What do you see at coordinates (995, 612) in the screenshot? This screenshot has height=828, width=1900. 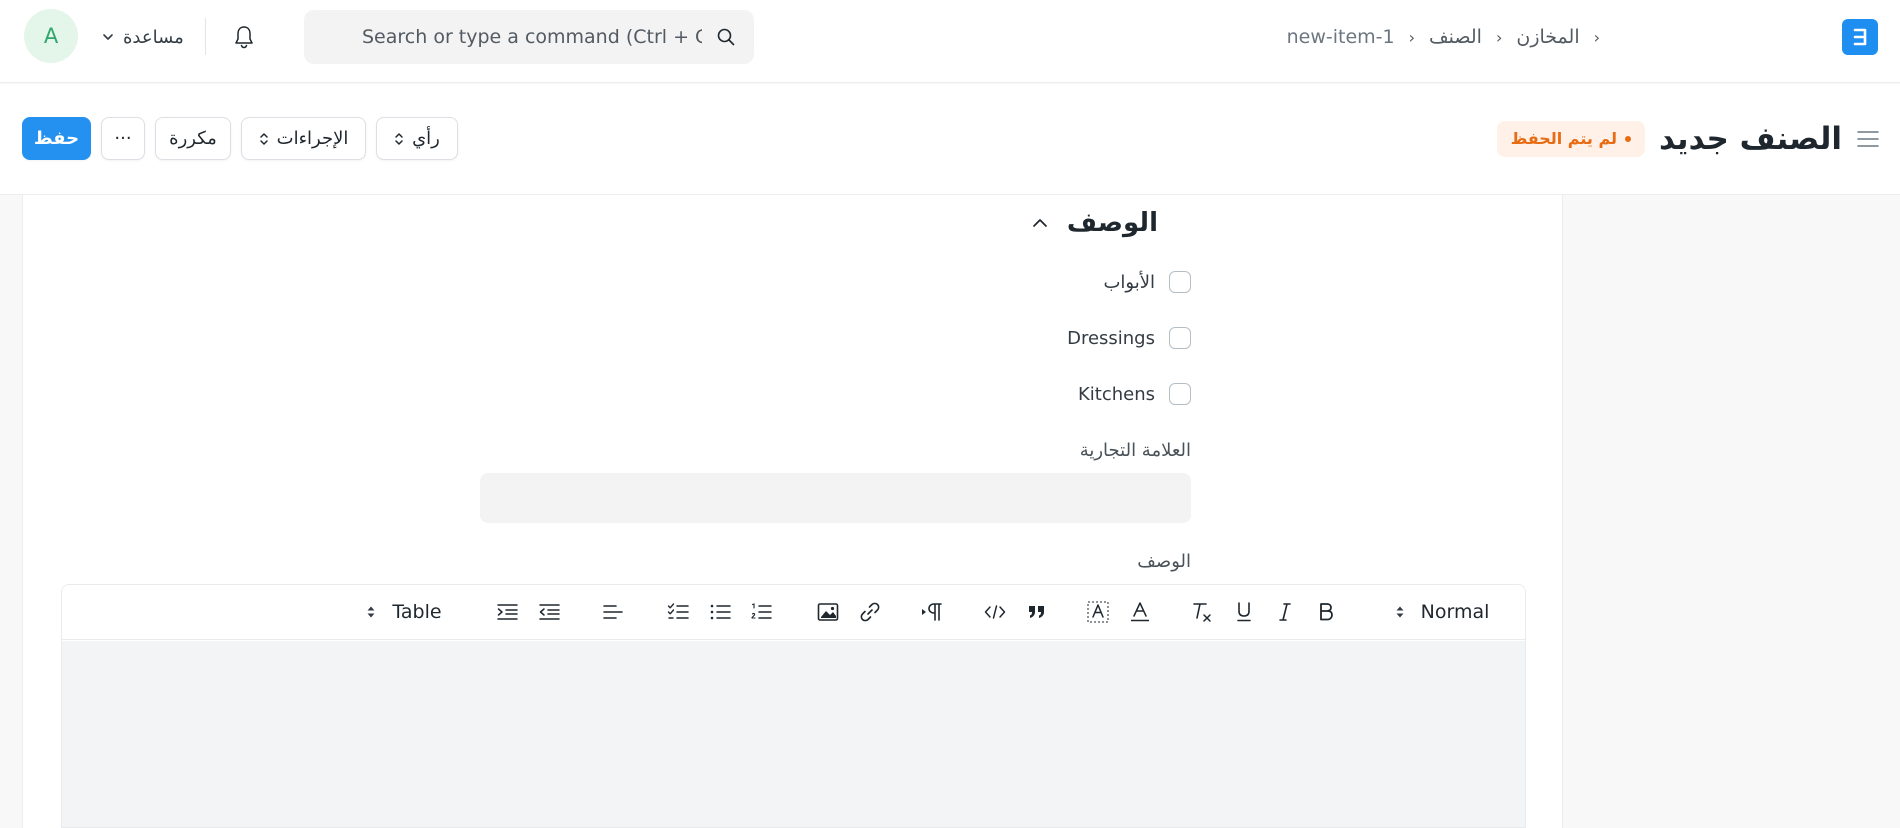 I see `code-icon` at bounding box center [995, 612].